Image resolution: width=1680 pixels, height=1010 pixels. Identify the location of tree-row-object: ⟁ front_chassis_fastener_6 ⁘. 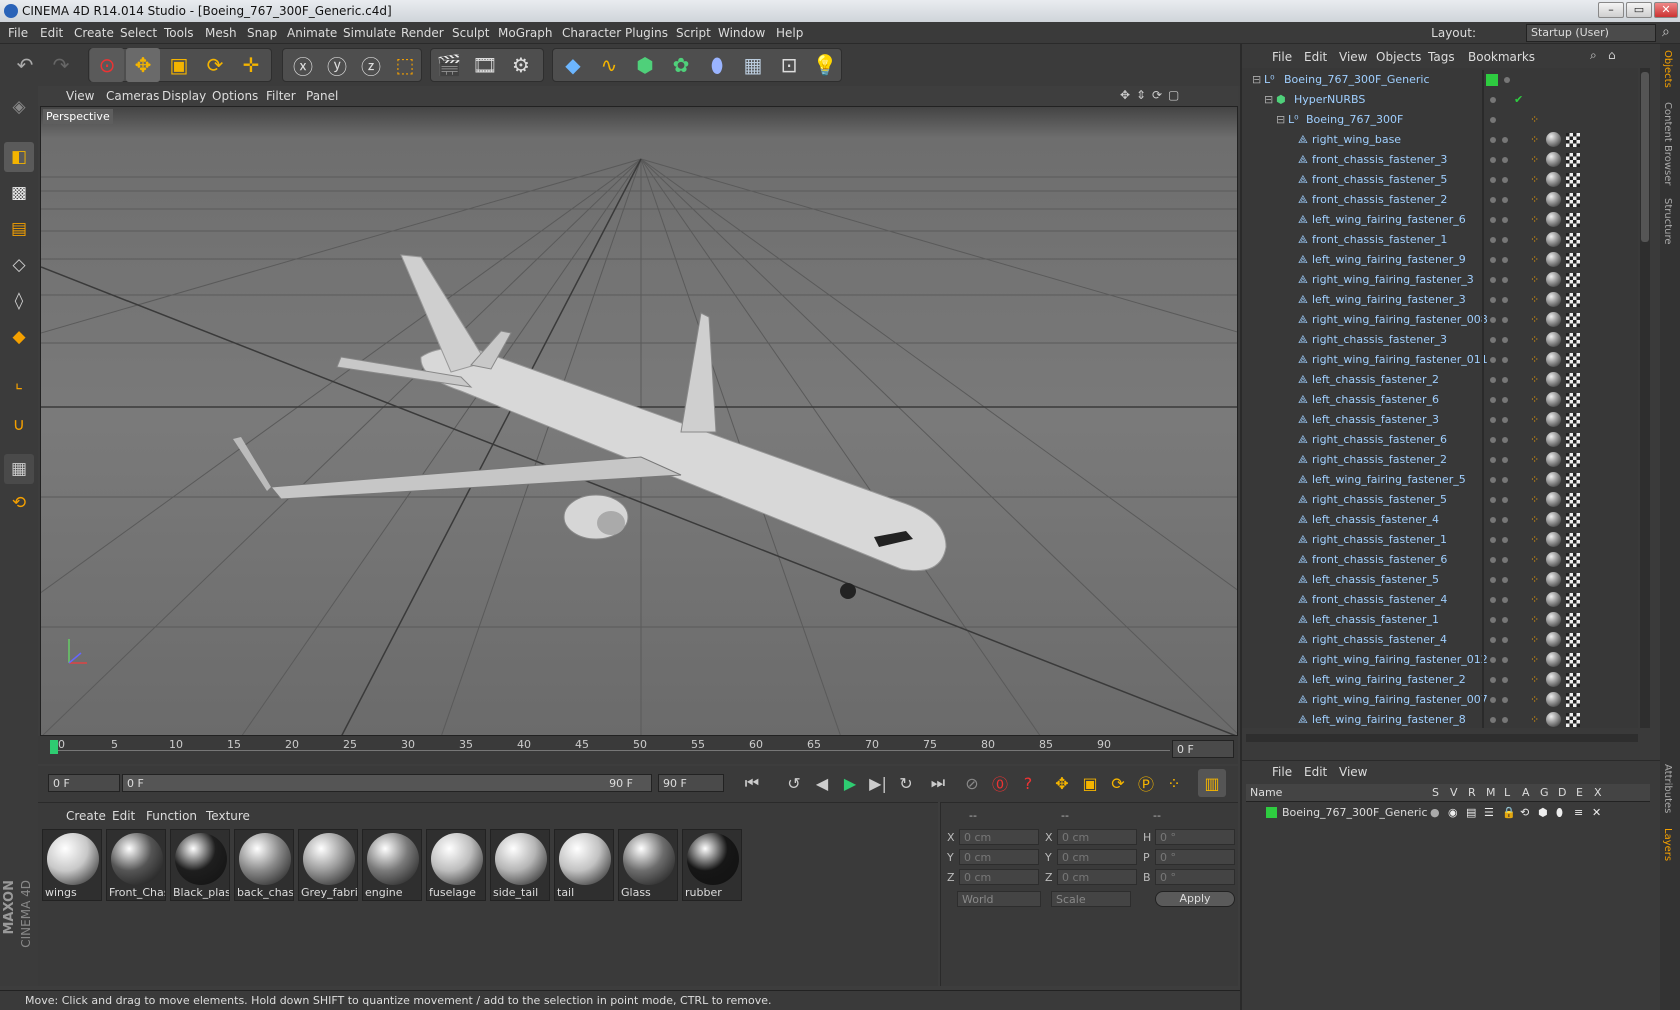
(1440, 560).